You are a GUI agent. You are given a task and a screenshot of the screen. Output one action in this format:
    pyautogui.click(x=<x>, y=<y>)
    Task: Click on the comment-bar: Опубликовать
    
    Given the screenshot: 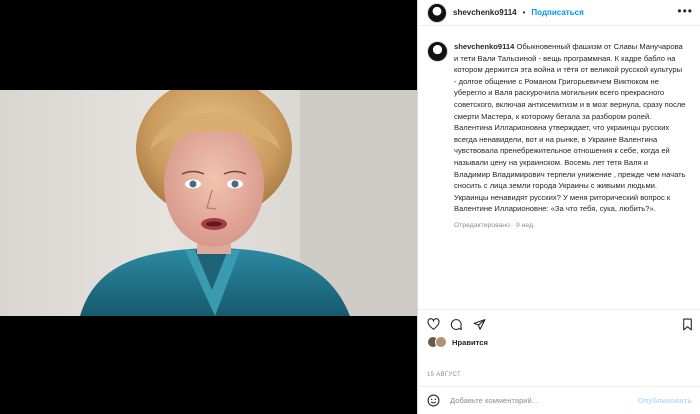 What is the action you would take?
    pyautogui.click(x=559, y=400)
    